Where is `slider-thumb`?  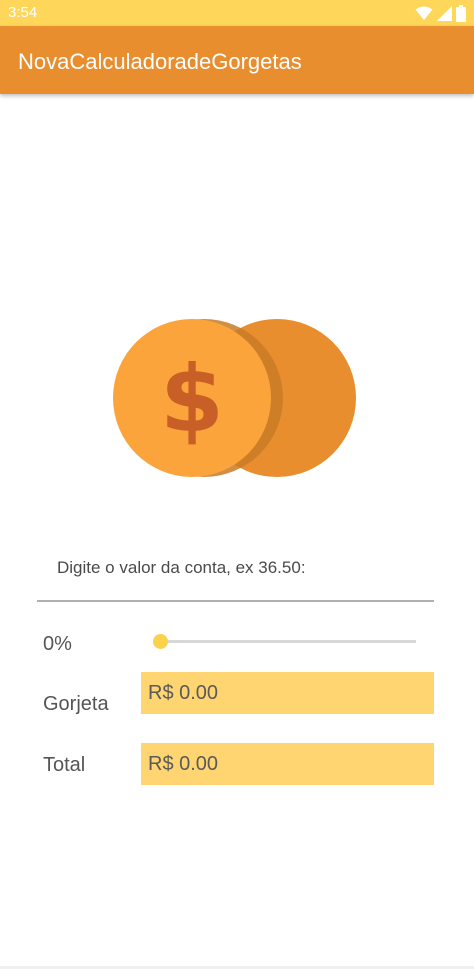 slider-thumb is located at coordinates (160, 641).